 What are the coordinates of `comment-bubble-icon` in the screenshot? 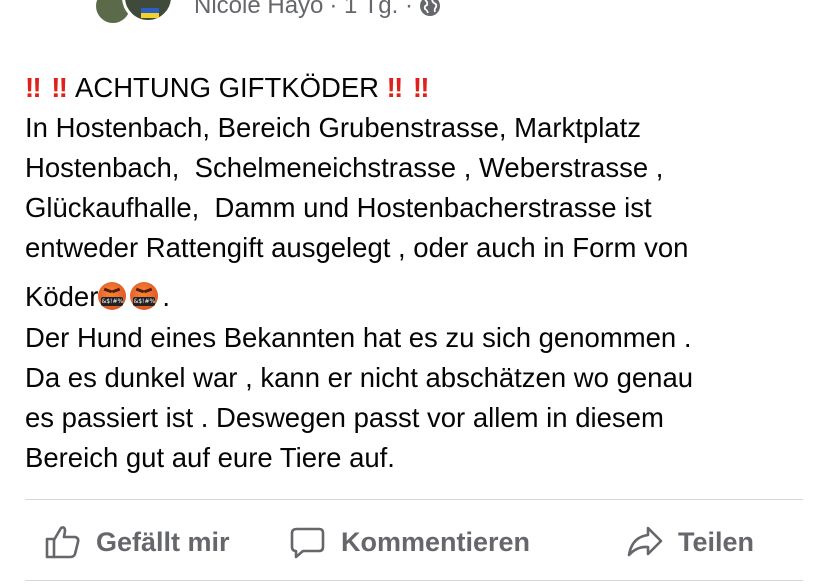 It's located at (307, 543).